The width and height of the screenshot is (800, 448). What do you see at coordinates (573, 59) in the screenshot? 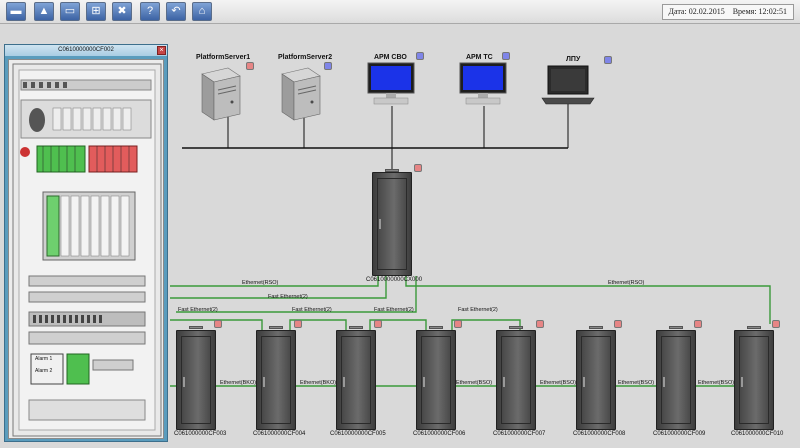
I see `workstation-label: ЛПУ` at bounding box center [573, 59].